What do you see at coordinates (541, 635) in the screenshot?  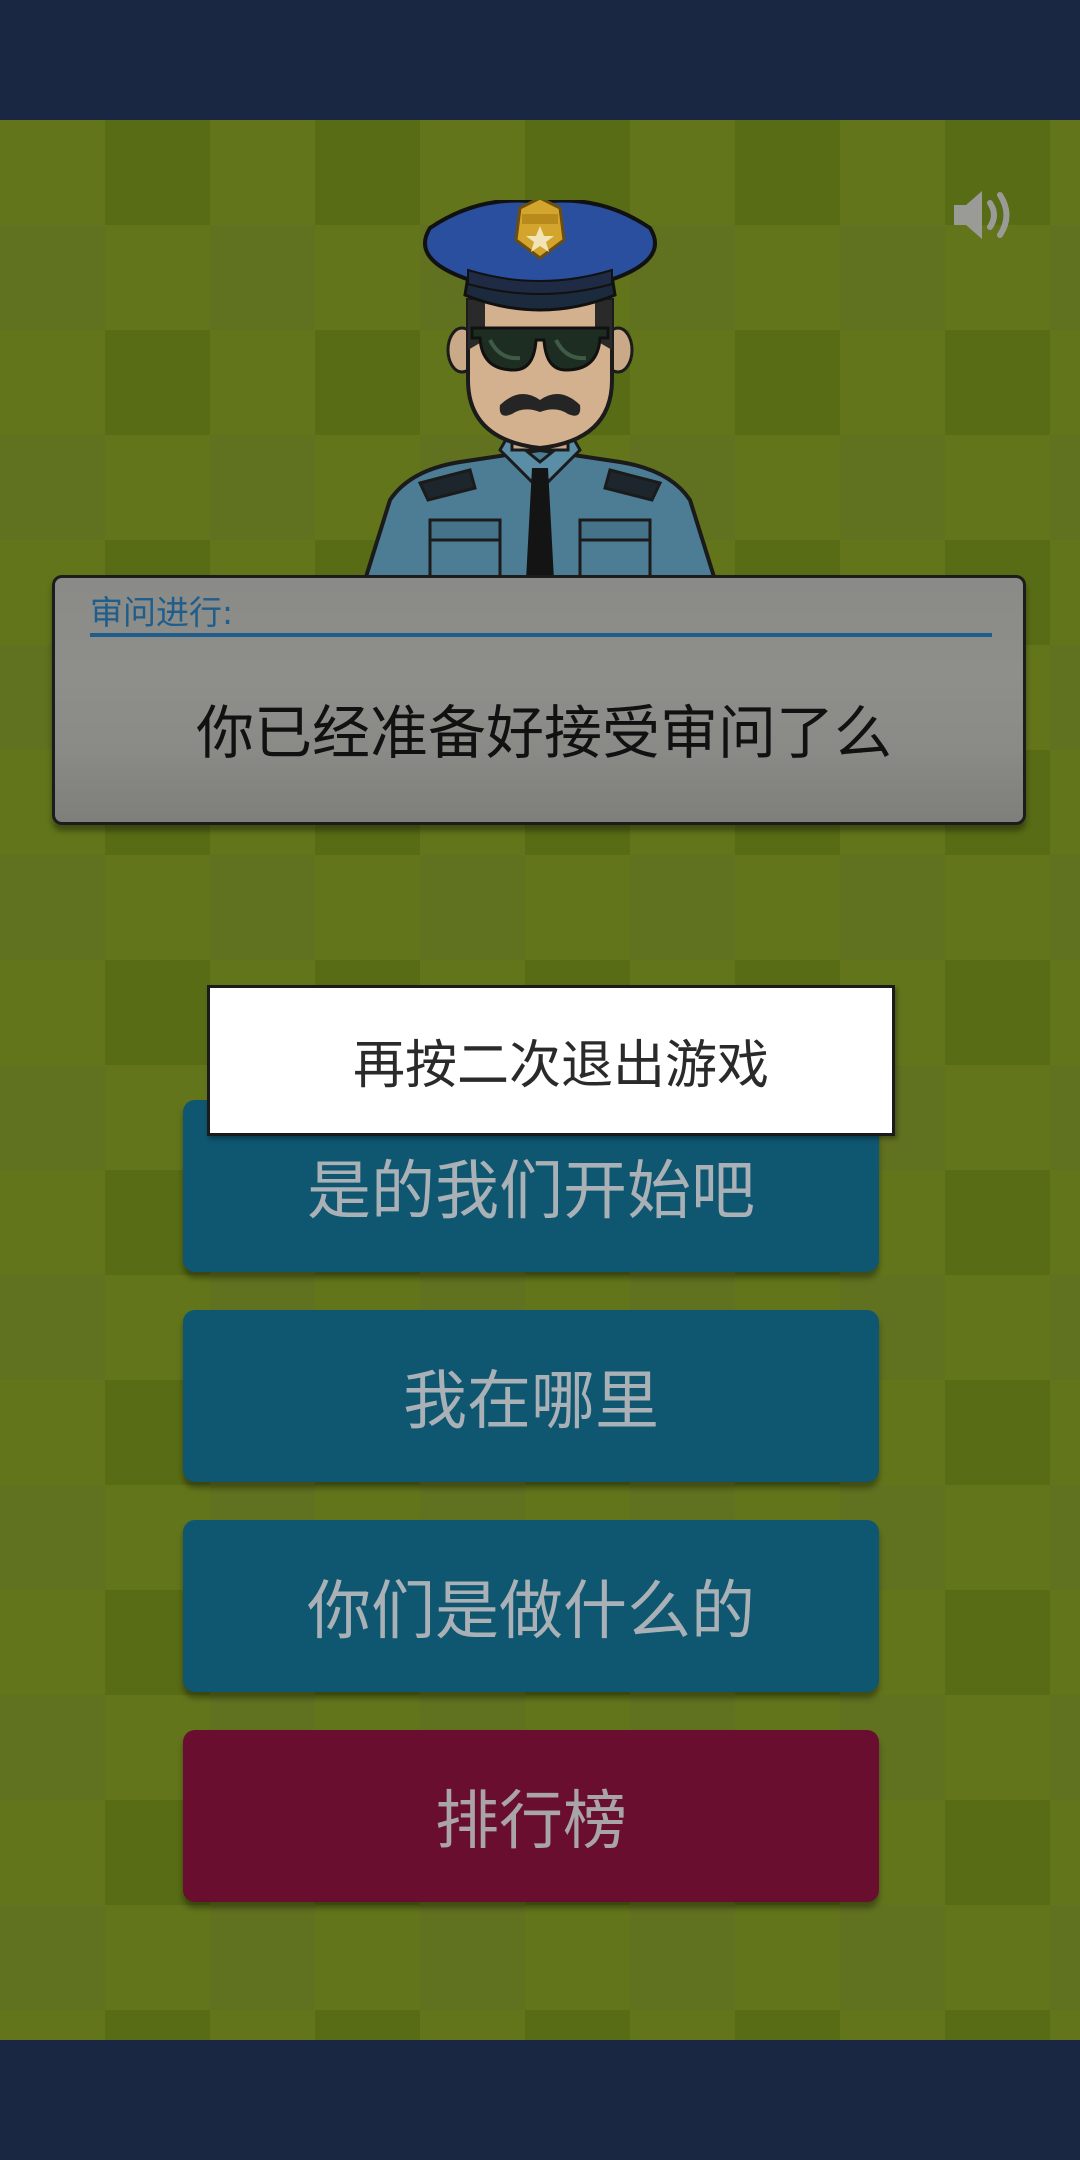 I see `panel-divider` at bounding box center [541, 635].